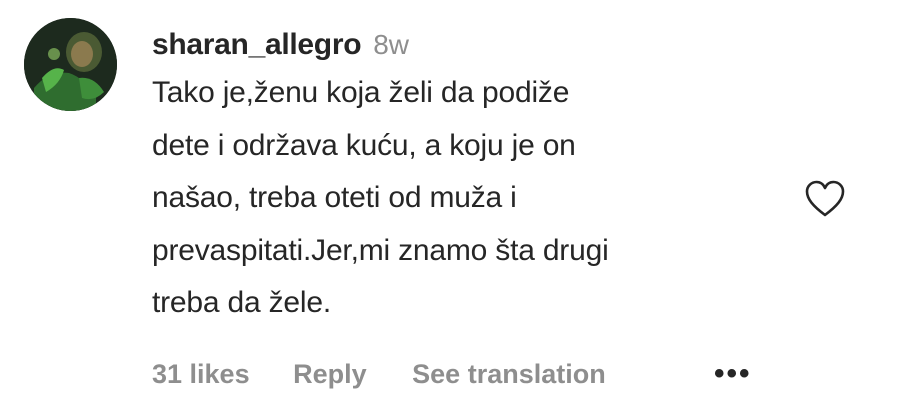 This screenshot has height=416, width=900. I want to click on see-translation-button: See translation, so click(509, 374).